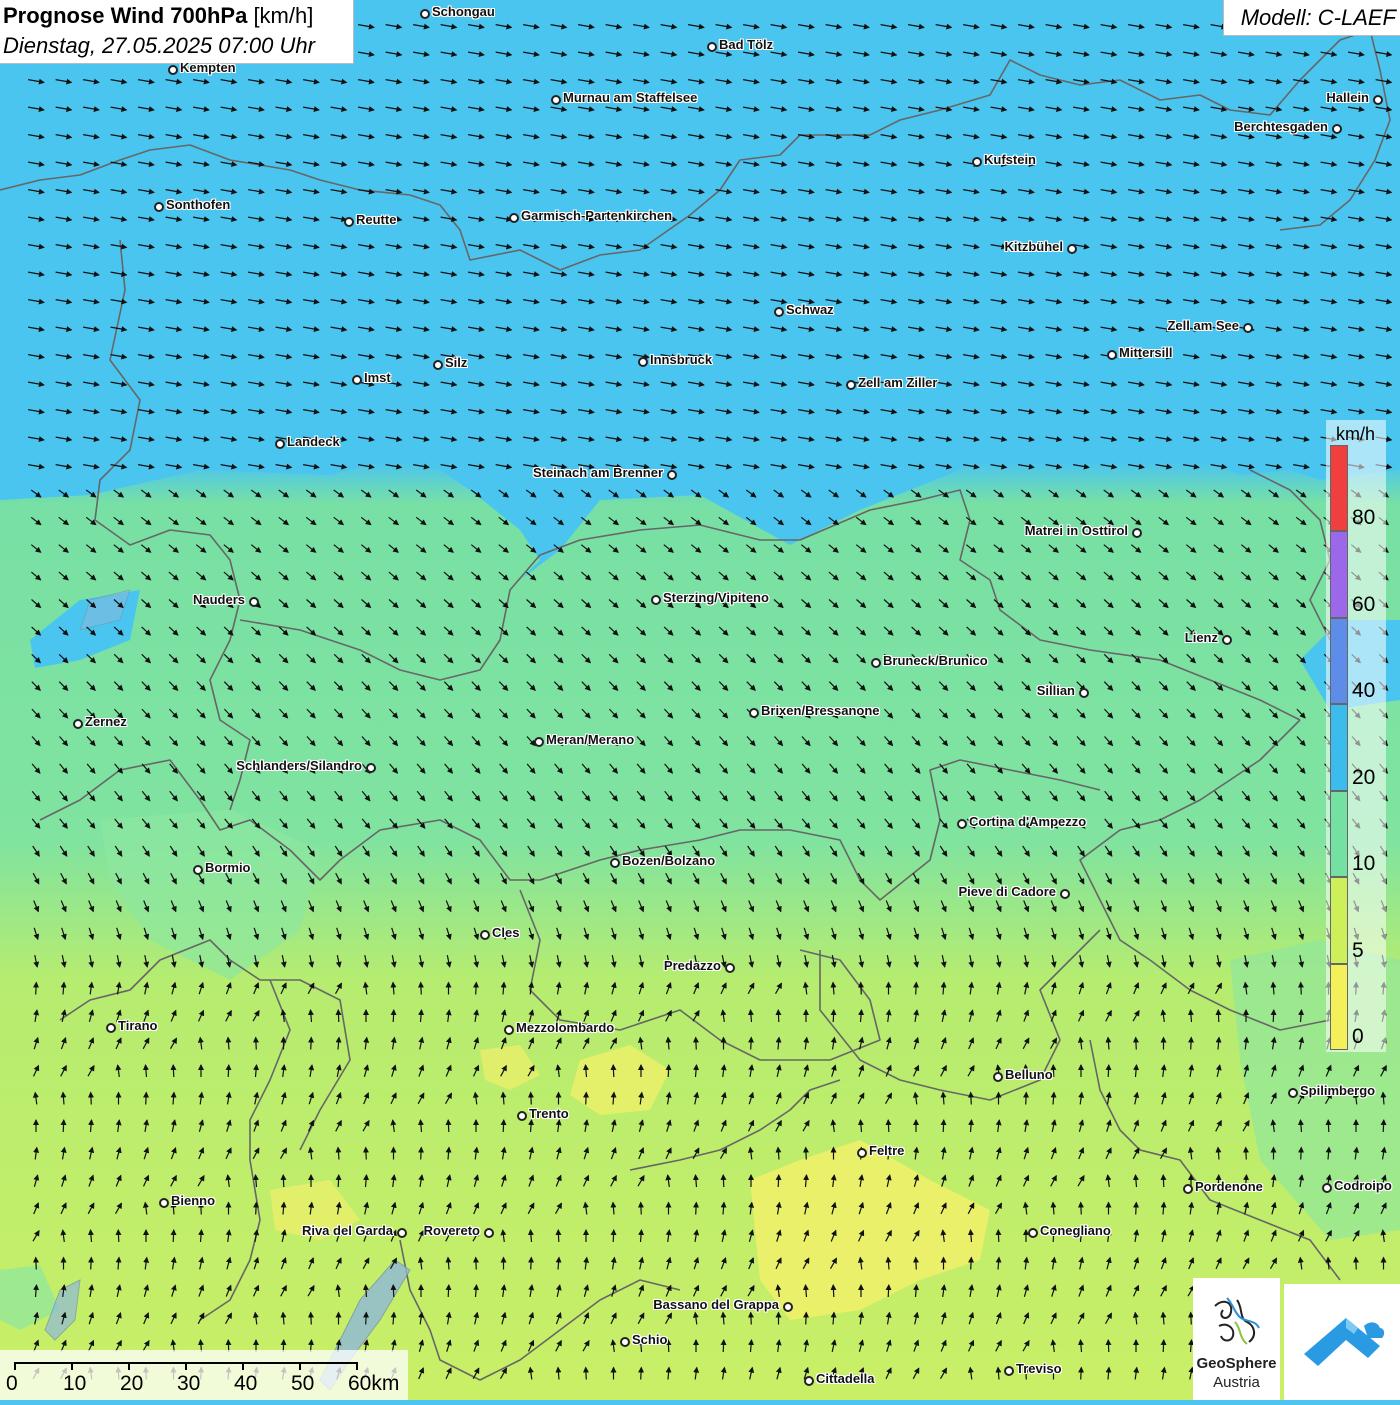 Image resolution: width=1400 pixels, height=1405 pixels. What do you see at coordinates (218, 599) in the screenshot?
I see `city-label: Nauders` at bounding box center [218, 599].